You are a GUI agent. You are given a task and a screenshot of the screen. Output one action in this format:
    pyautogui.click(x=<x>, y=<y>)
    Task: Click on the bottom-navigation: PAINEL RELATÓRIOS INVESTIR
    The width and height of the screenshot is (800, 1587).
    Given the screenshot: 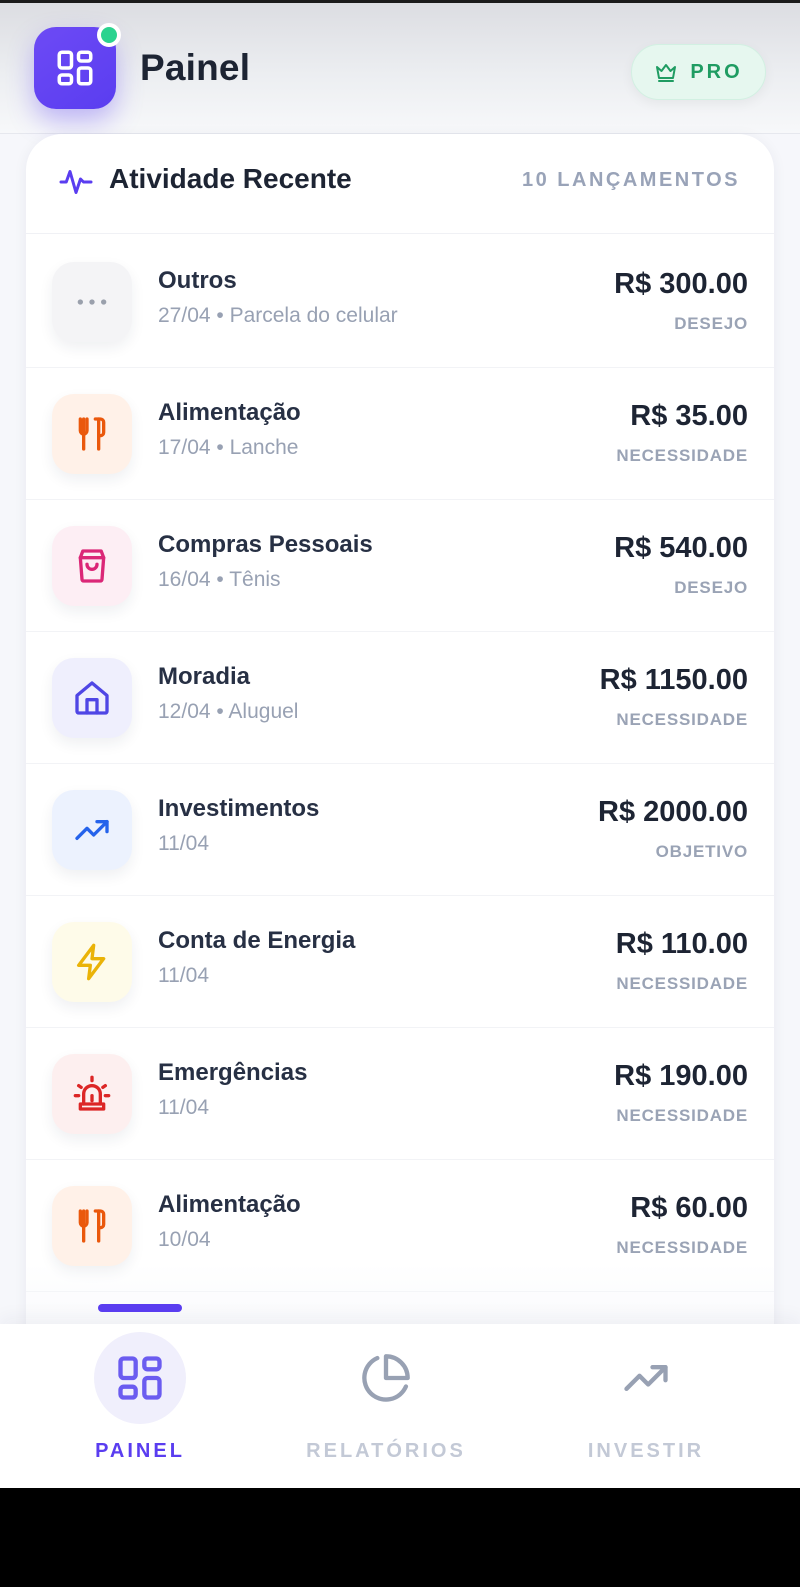 What is the action you would take?
    pyautogui.click(x=400, y=1396)
    